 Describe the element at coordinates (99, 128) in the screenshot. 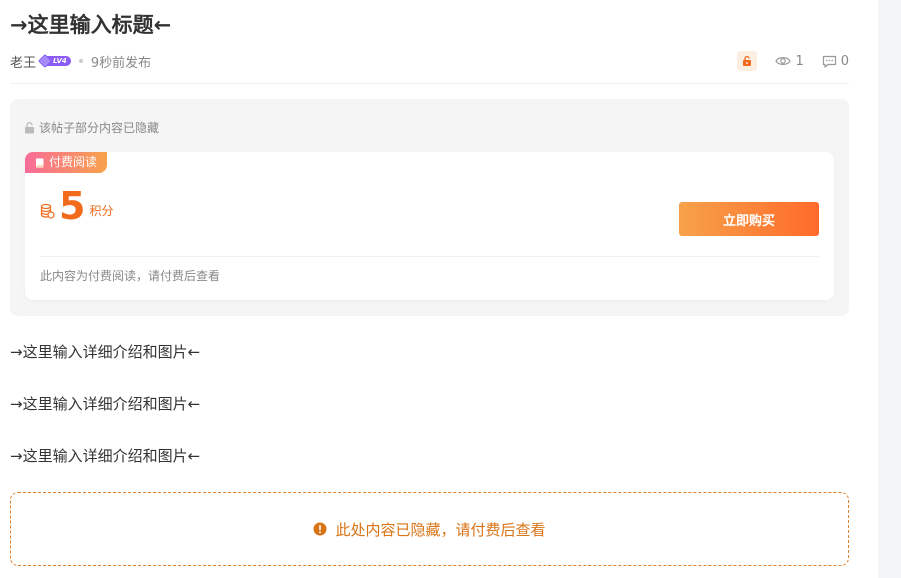

I see `hidden-notice-text: 该帖子部分内容已隐藏` at that location.